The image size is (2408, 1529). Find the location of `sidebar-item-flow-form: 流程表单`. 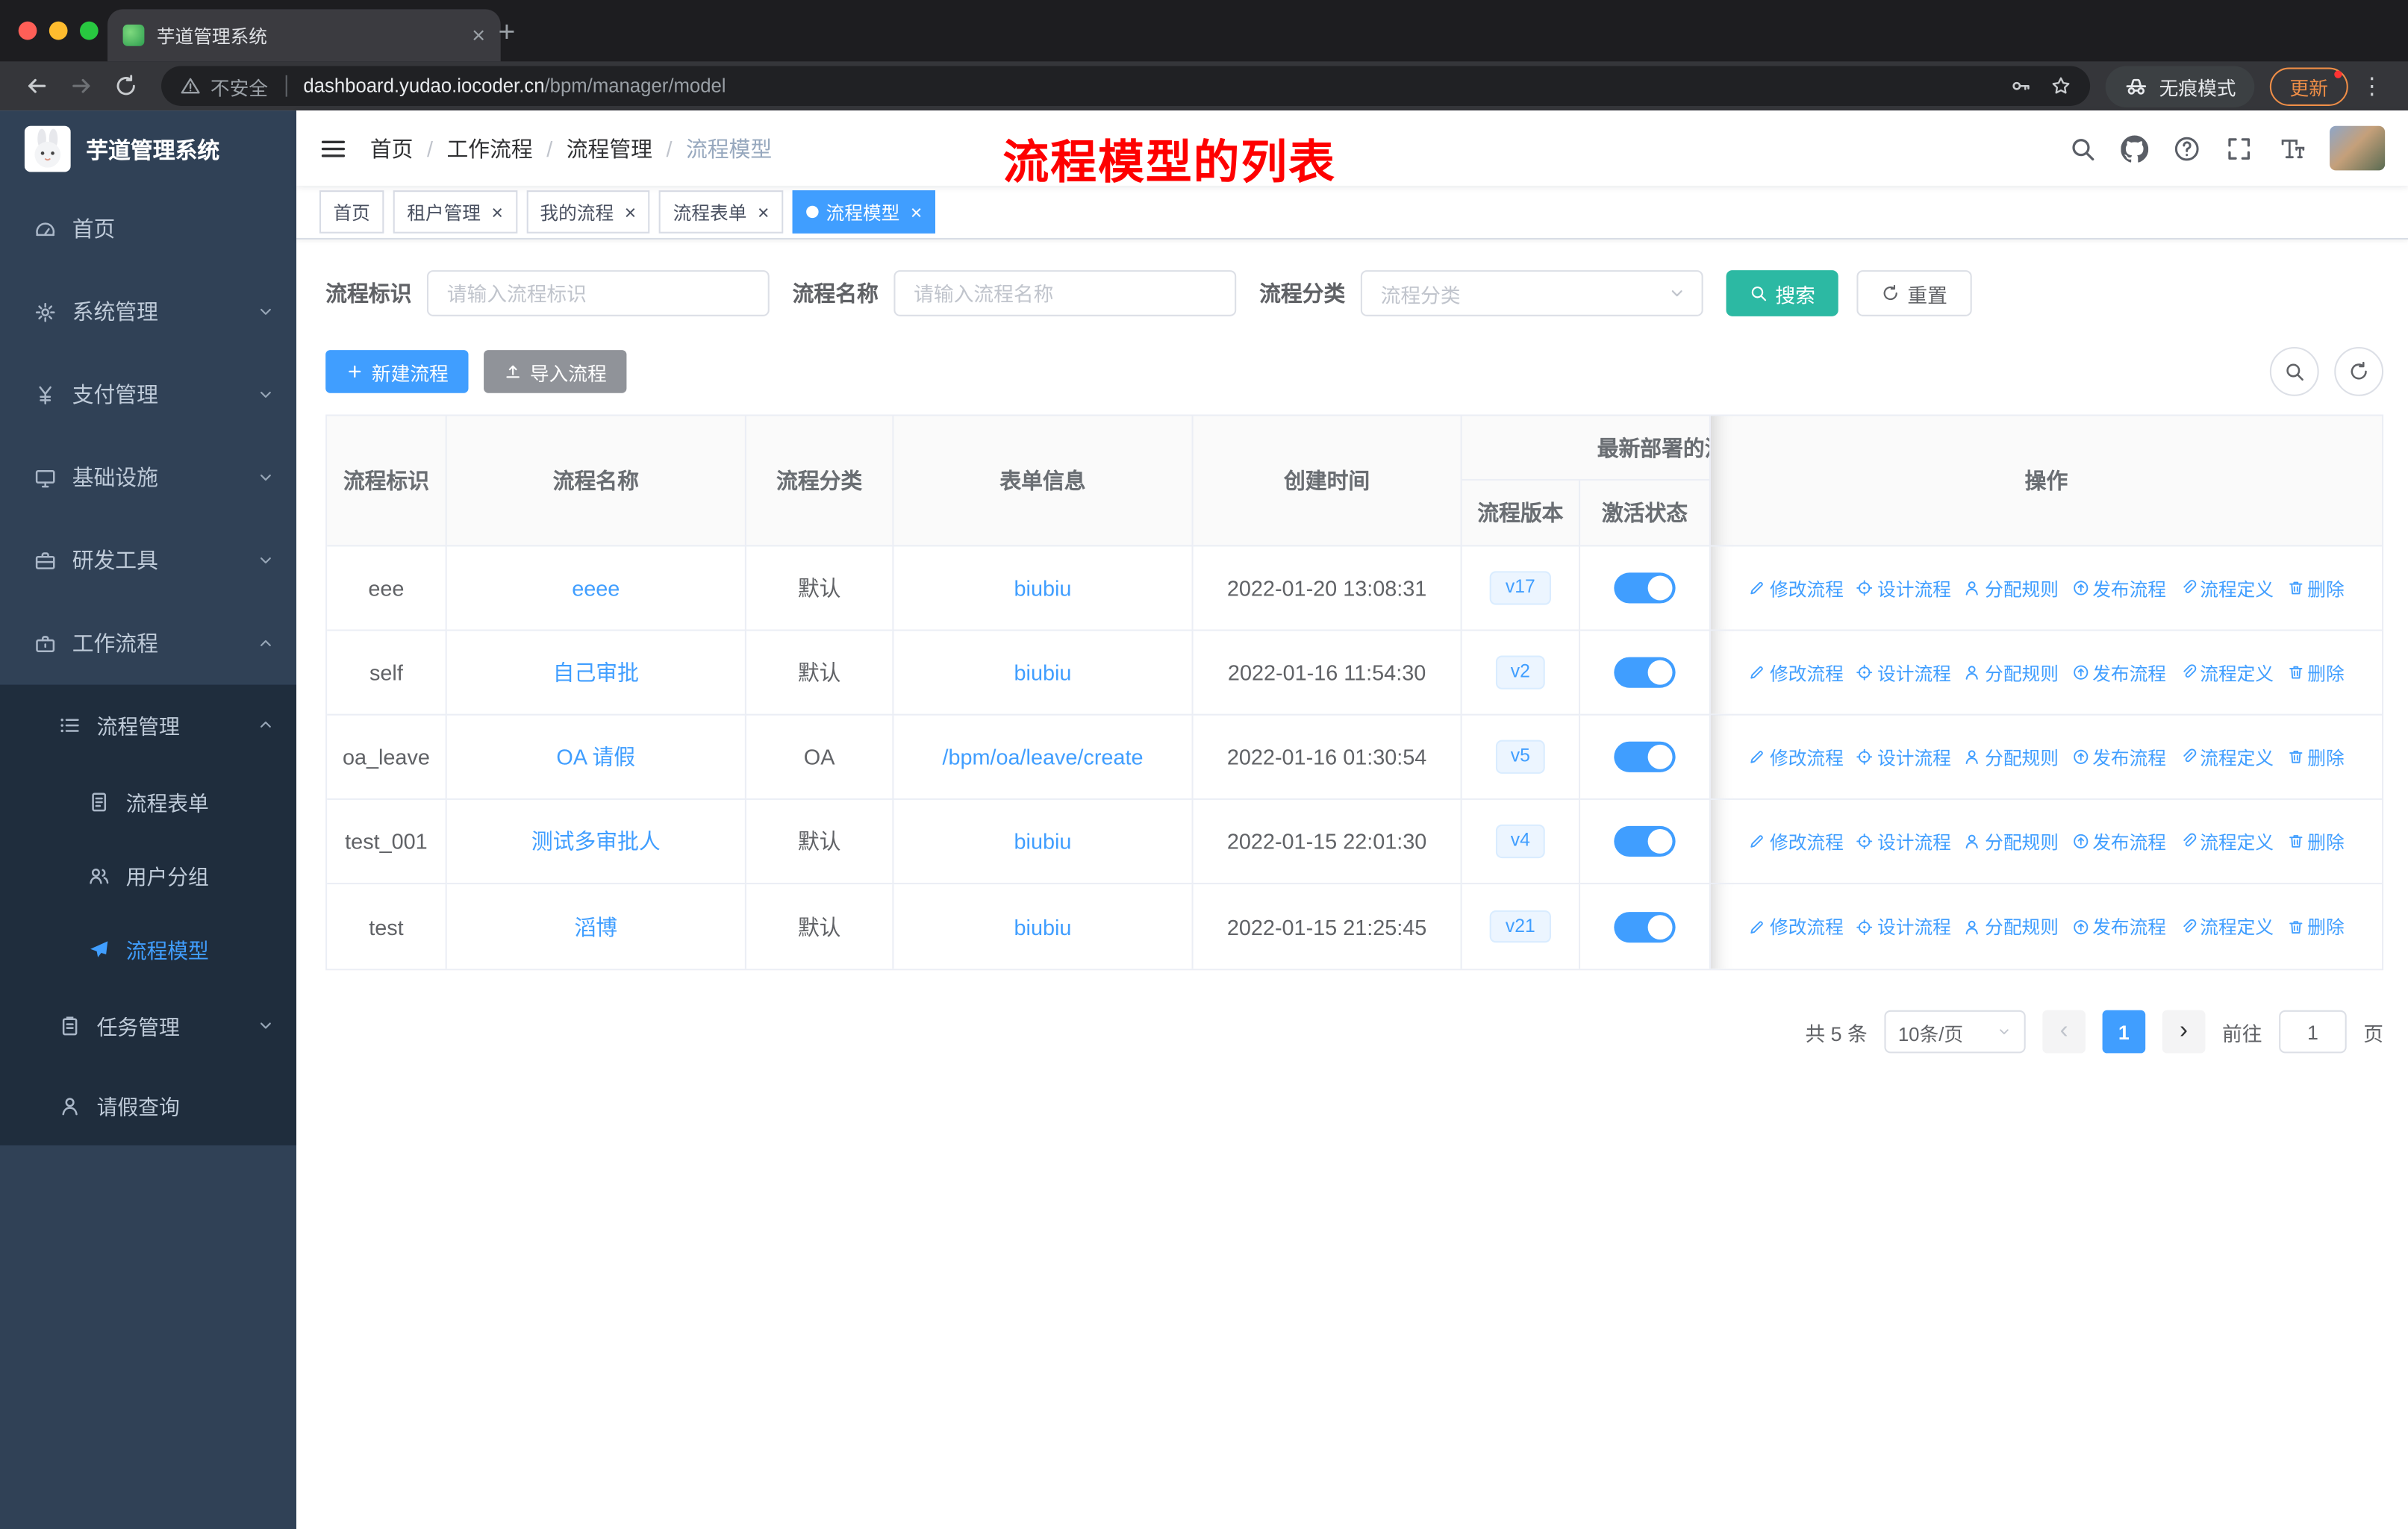

sidebar-item-flow-form: 流程表单 is located at coordinates (148, 802).